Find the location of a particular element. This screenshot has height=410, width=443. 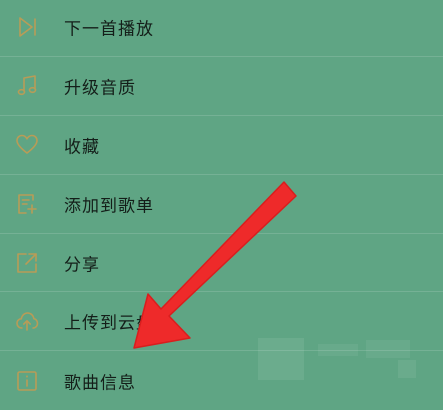

share-icon is located at coordinates (27, 263).